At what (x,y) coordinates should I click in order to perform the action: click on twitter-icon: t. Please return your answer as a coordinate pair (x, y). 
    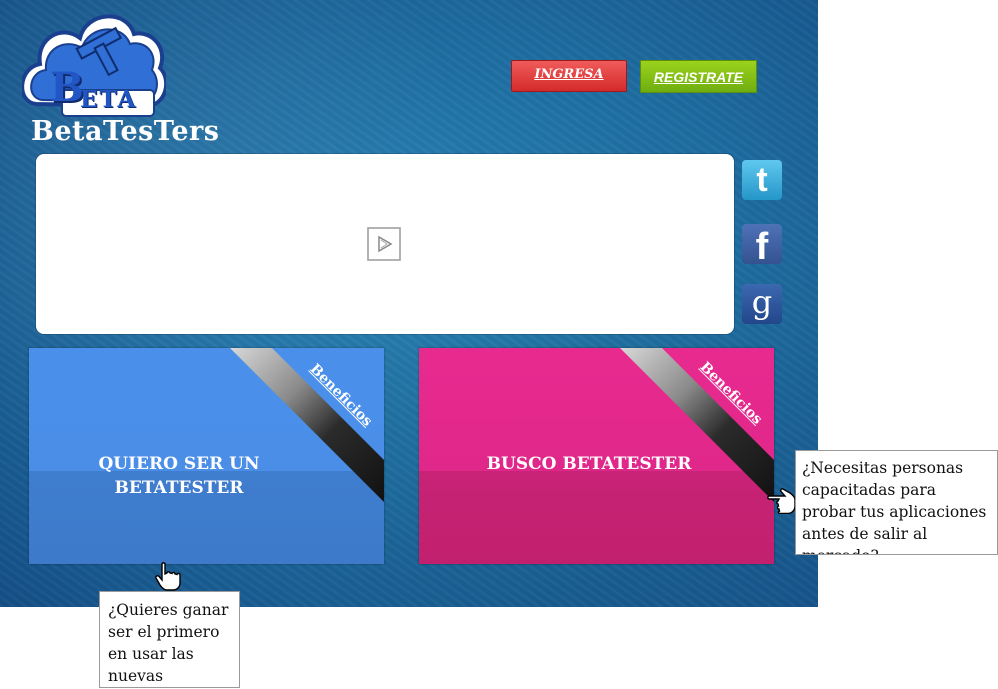
    Looking at the image, I should click on (762, 180).